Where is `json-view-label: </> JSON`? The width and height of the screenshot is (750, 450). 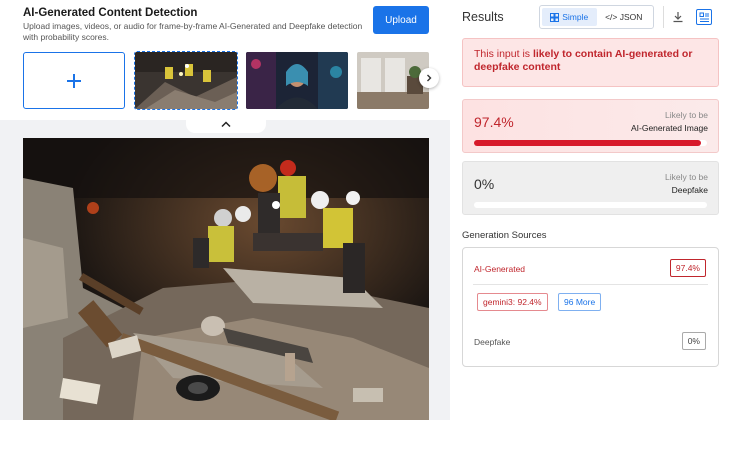 json-view-label: </> JSON is located at coordinates (624, 17).